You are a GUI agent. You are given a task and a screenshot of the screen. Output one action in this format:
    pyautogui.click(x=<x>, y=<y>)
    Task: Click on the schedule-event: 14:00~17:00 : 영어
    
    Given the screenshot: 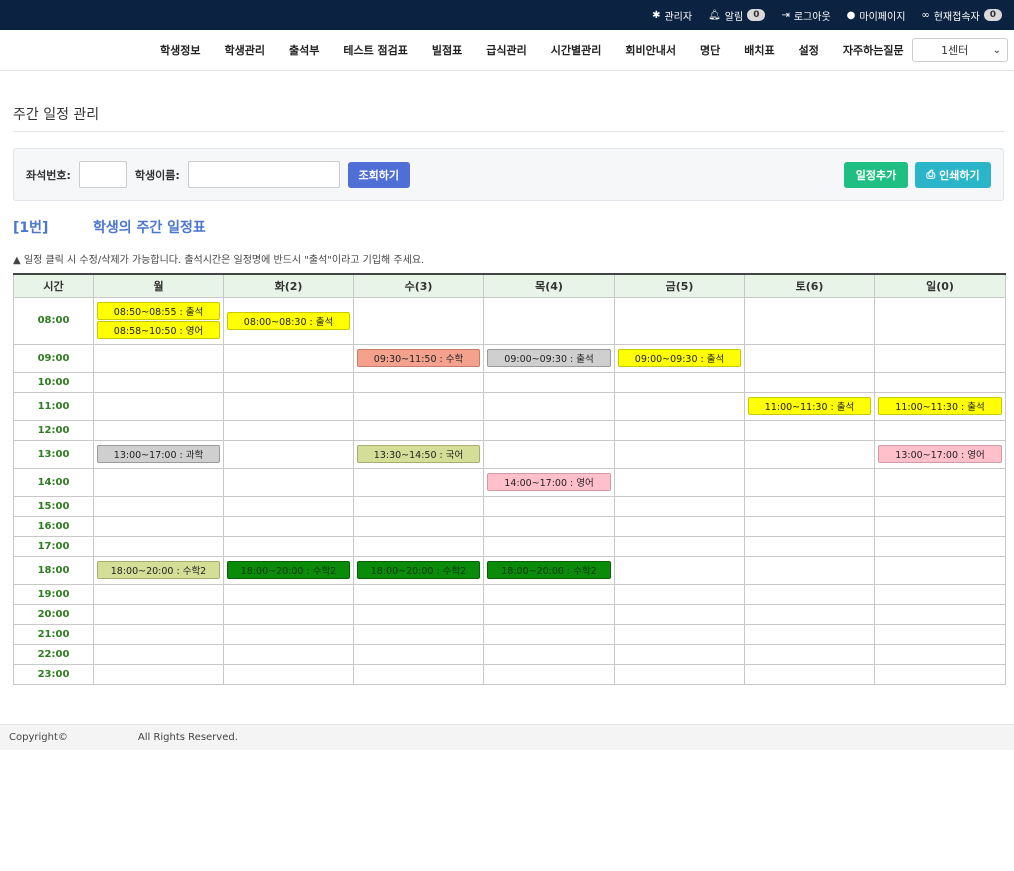 What is the action you would take?
    pyautogui.click(x=549, y=482)
    